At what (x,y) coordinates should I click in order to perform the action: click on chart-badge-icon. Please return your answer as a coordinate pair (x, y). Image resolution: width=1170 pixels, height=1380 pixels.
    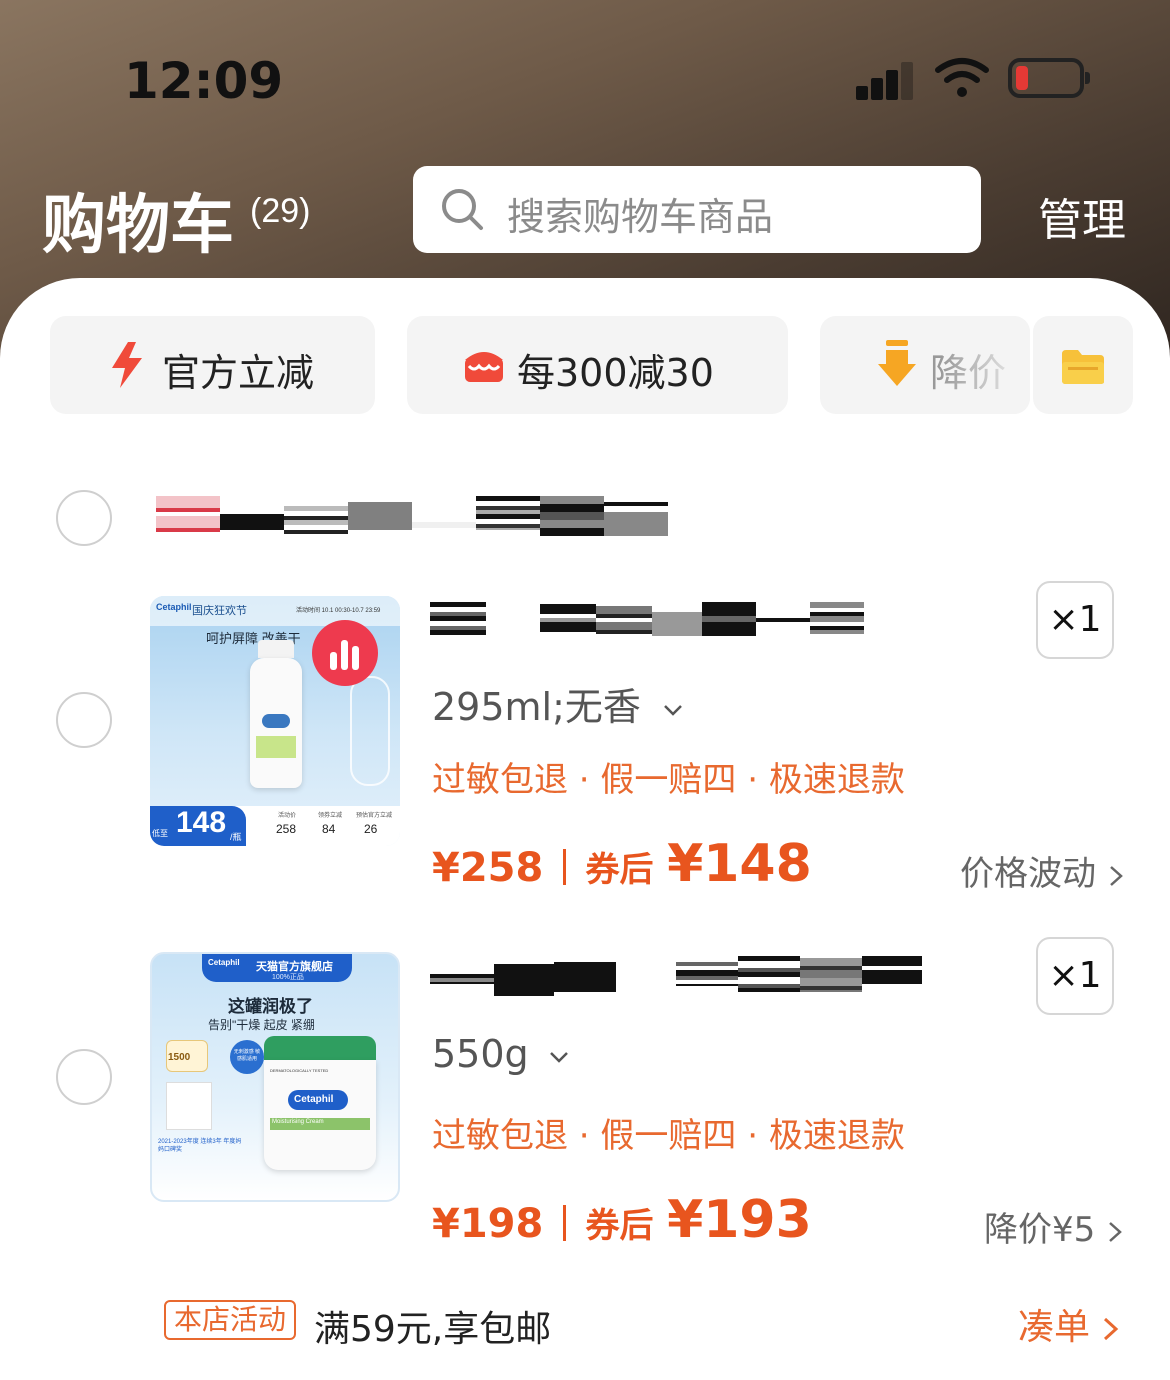
    Looking at the image, I should click on (345, 653).